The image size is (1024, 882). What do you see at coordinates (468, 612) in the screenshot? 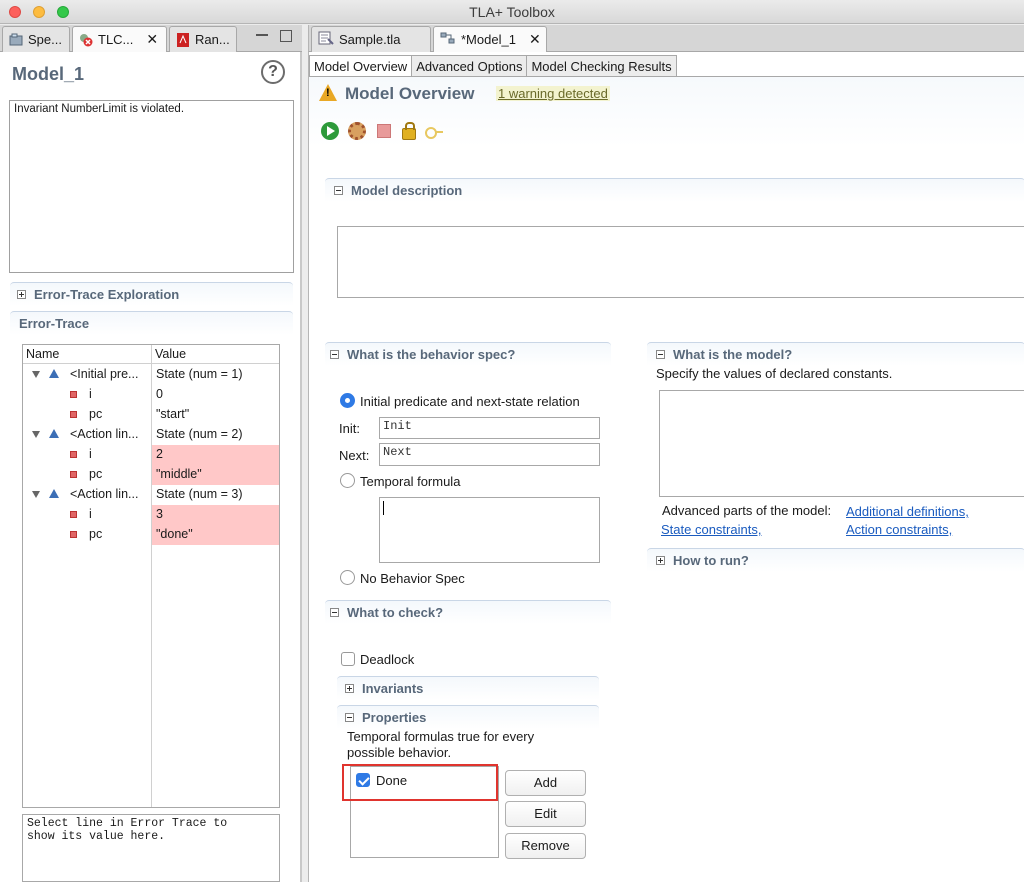
I see `what-to-check-header: What to check?` at bounding box center [468, 612].